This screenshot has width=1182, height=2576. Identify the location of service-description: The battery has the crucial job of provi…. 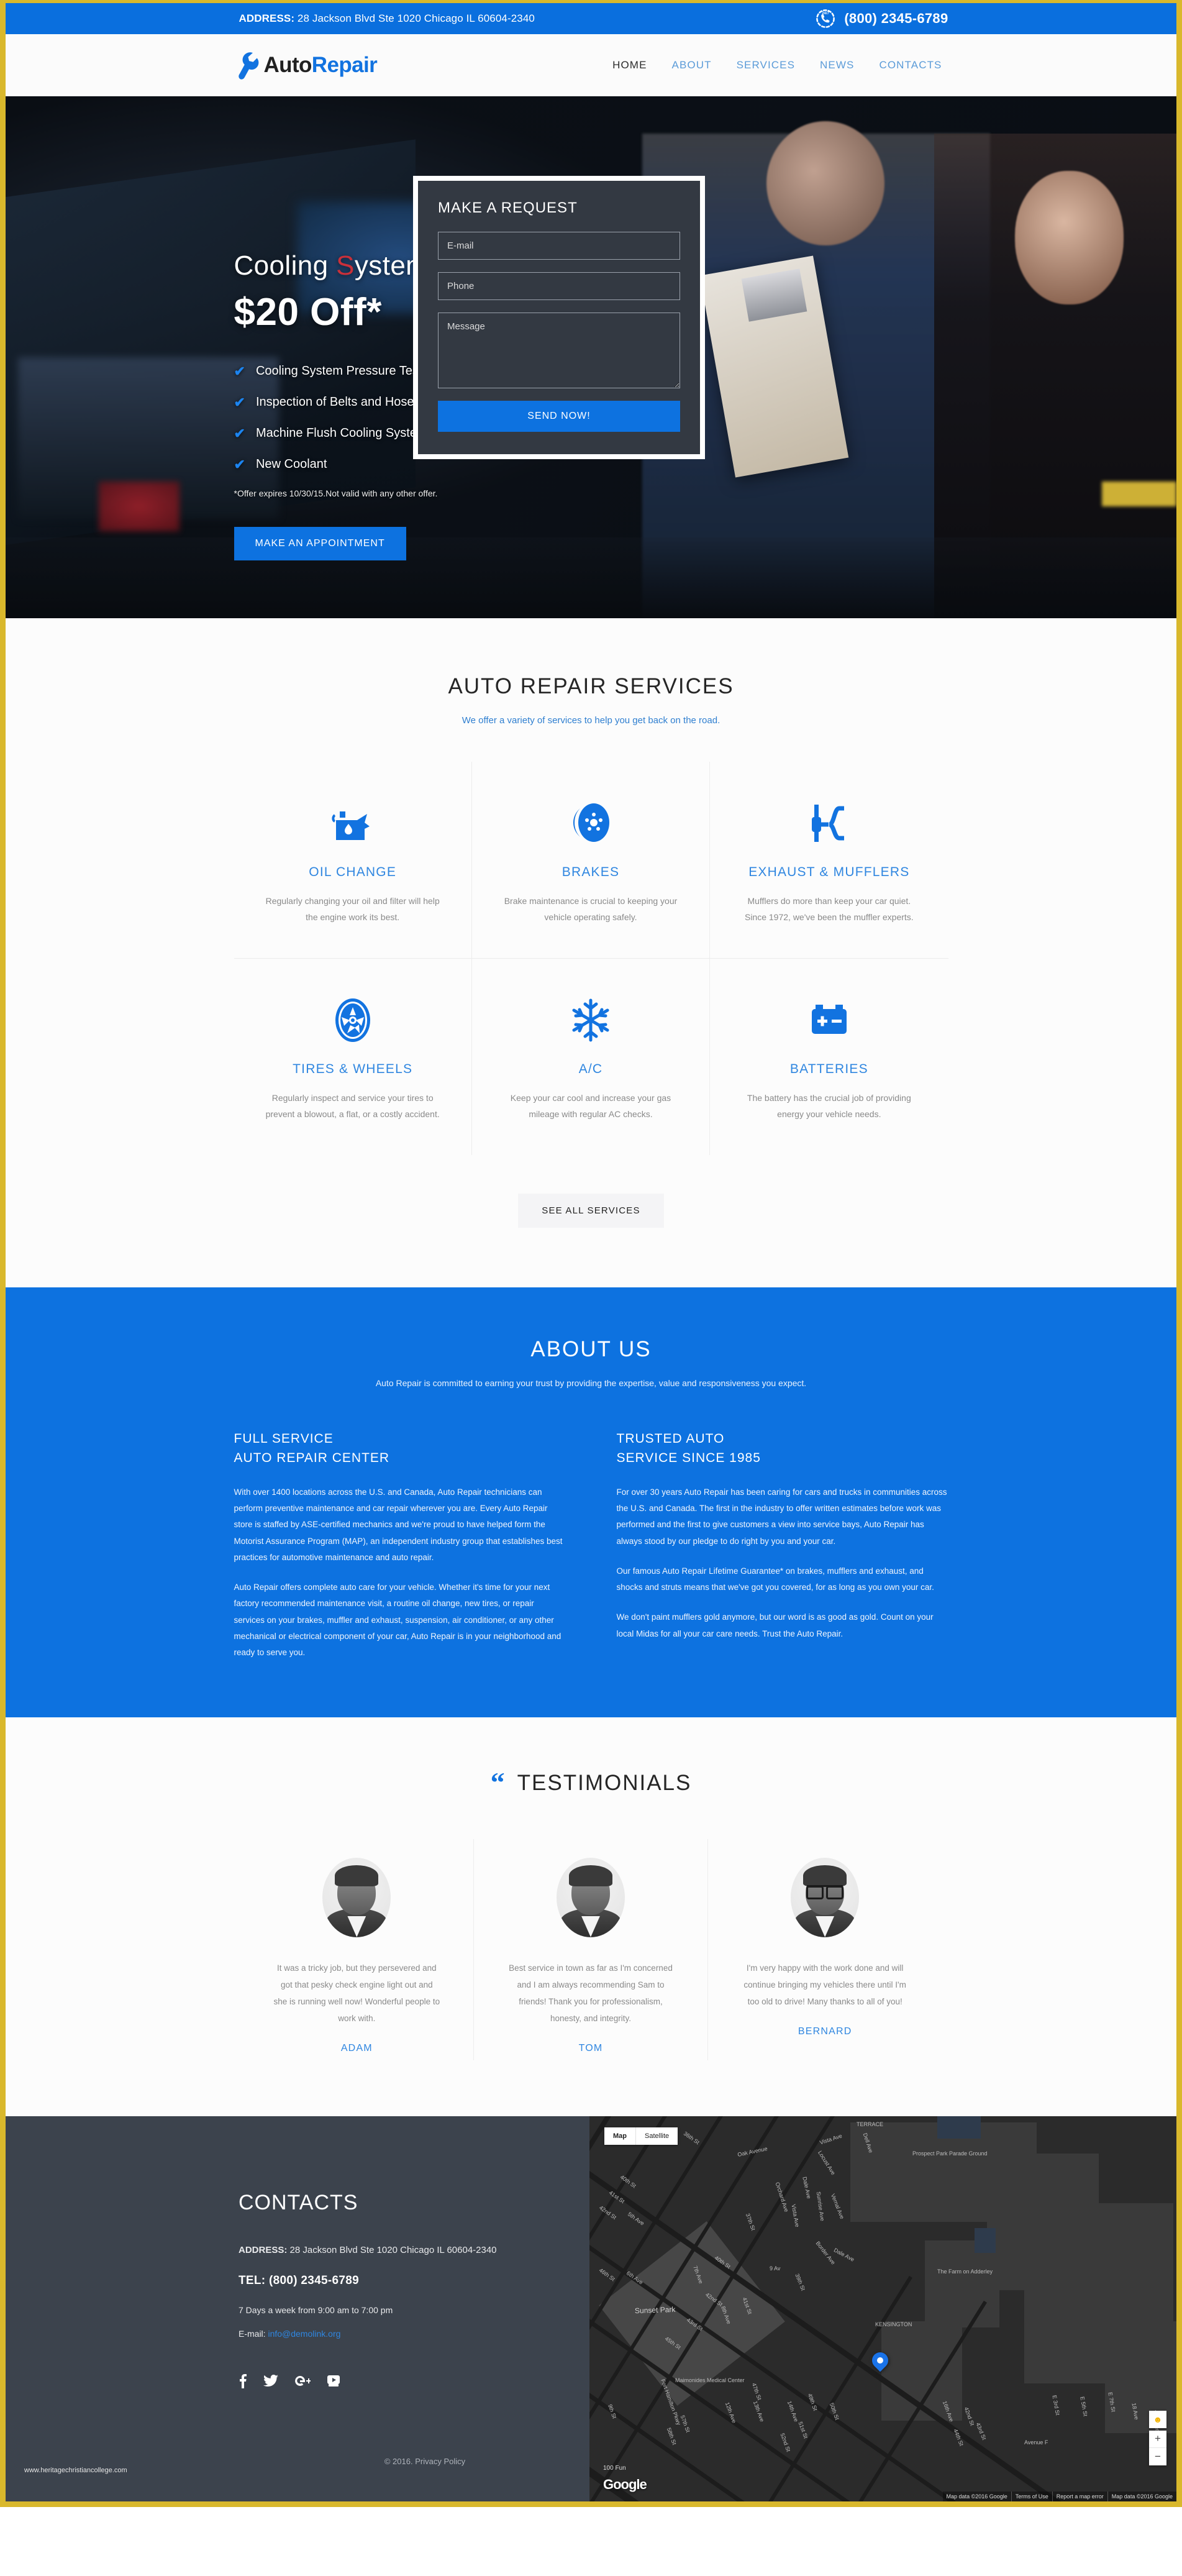
(829, 1105).